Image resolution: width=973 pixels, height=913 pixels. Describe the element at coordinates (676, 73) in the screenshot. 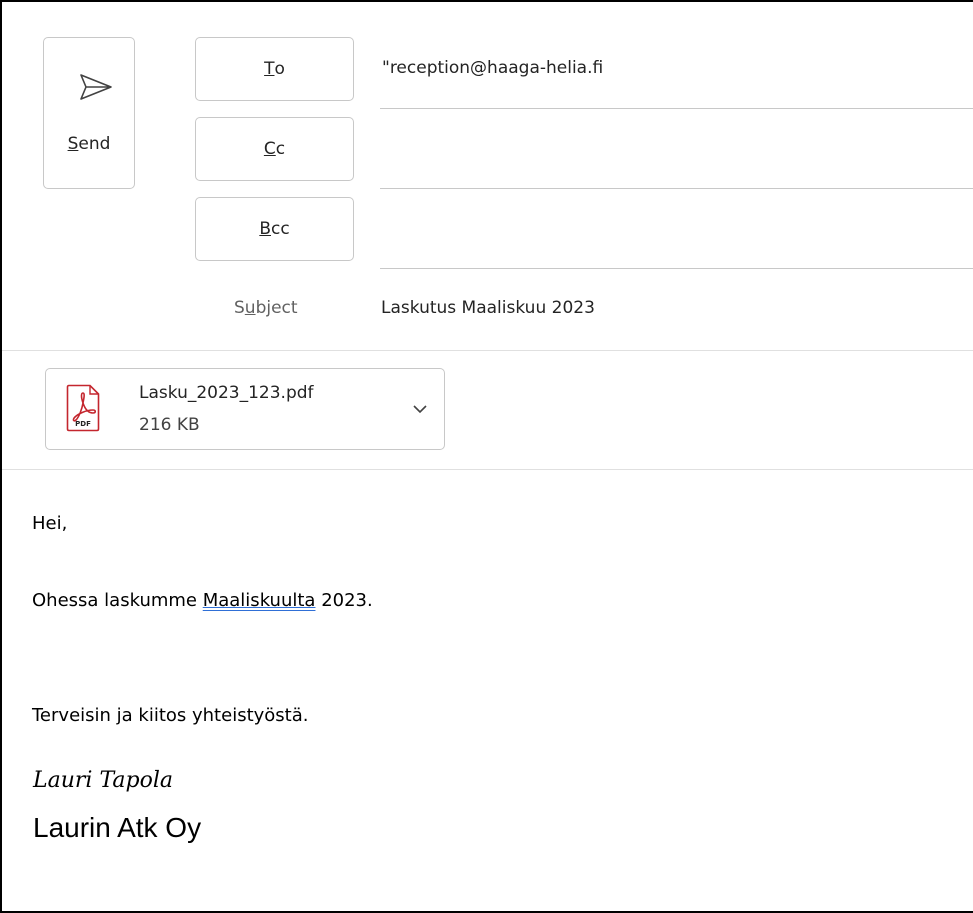

I see `to-field: "reception@haaga-helia.fi` at that location.